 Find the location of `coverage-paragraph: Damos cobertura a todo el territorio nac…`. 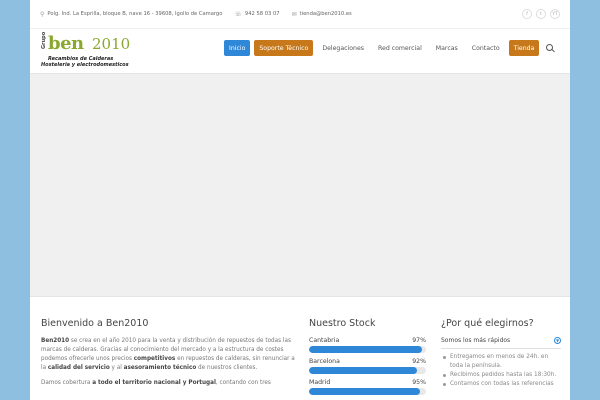

coverage-paragraph: Damos cobertura a todo el territorio nac… is located at coordinates (156, 383).